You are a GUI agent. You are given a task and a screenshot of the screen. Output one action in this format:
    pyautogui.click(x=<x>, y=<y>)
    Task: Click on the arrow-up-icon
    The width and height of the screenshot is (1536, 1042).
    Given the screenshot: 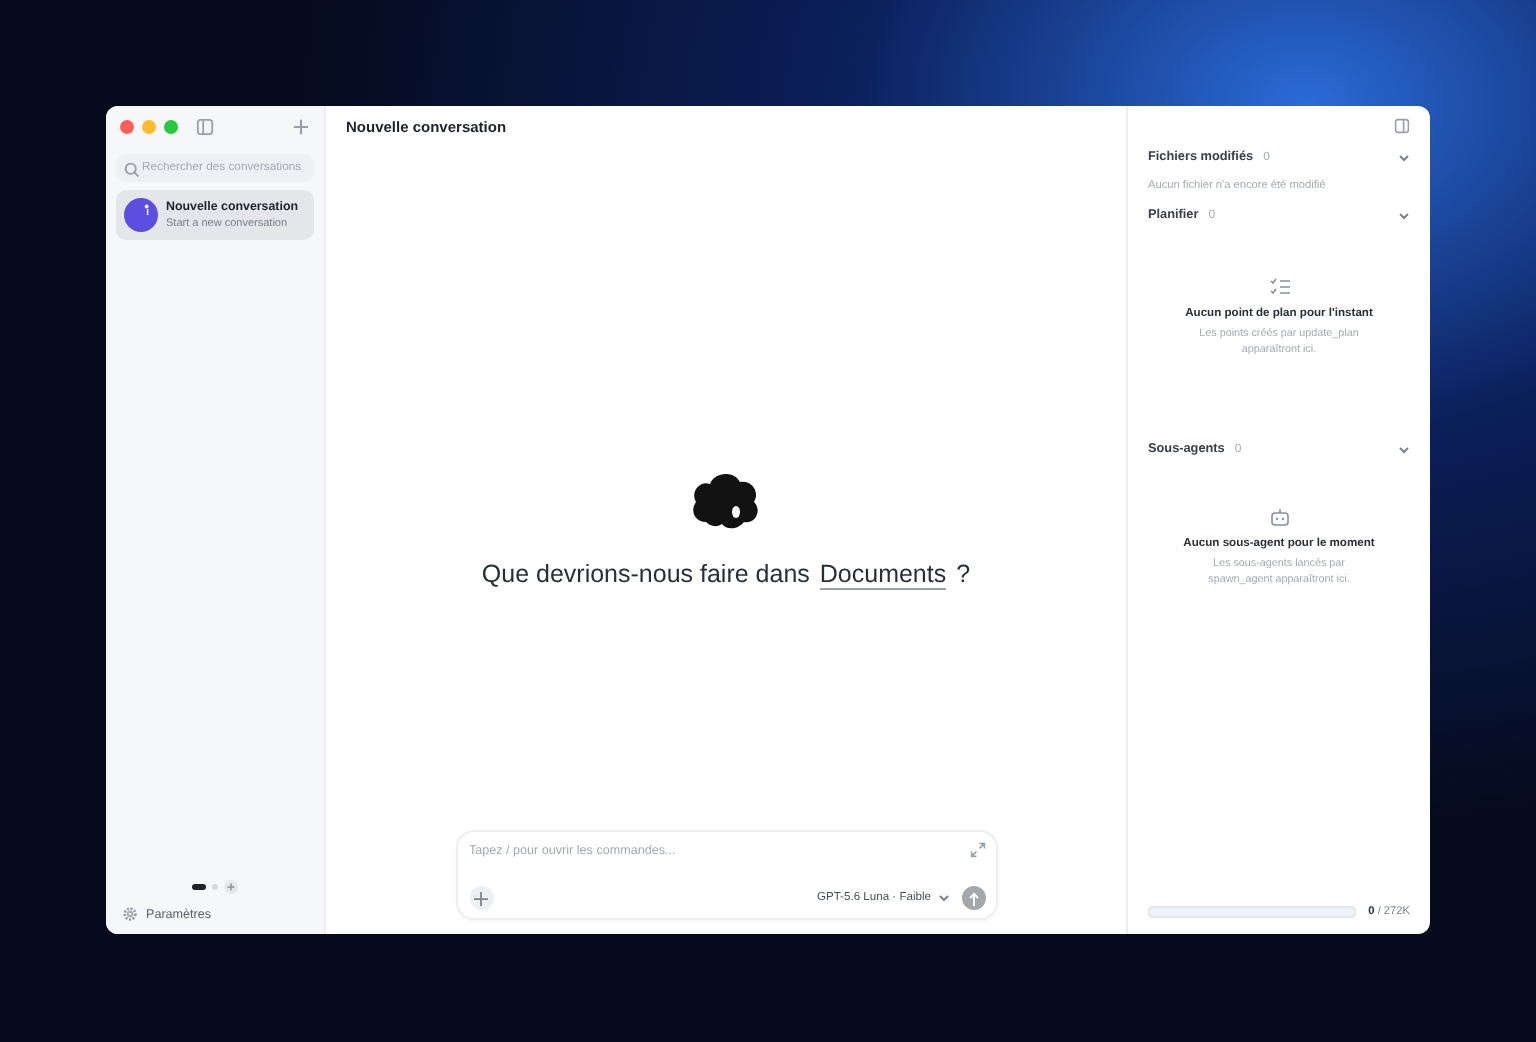 What is the action you would take?
    pyautogui.click(x=973, y=898)
    